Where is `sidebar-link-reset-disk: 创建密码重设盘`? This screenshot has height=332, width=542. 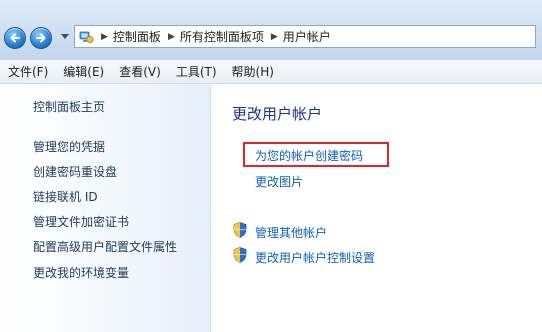
sidebar-link-reset-disk: 创建密码重设盘 is located at coordinates (75, 171).